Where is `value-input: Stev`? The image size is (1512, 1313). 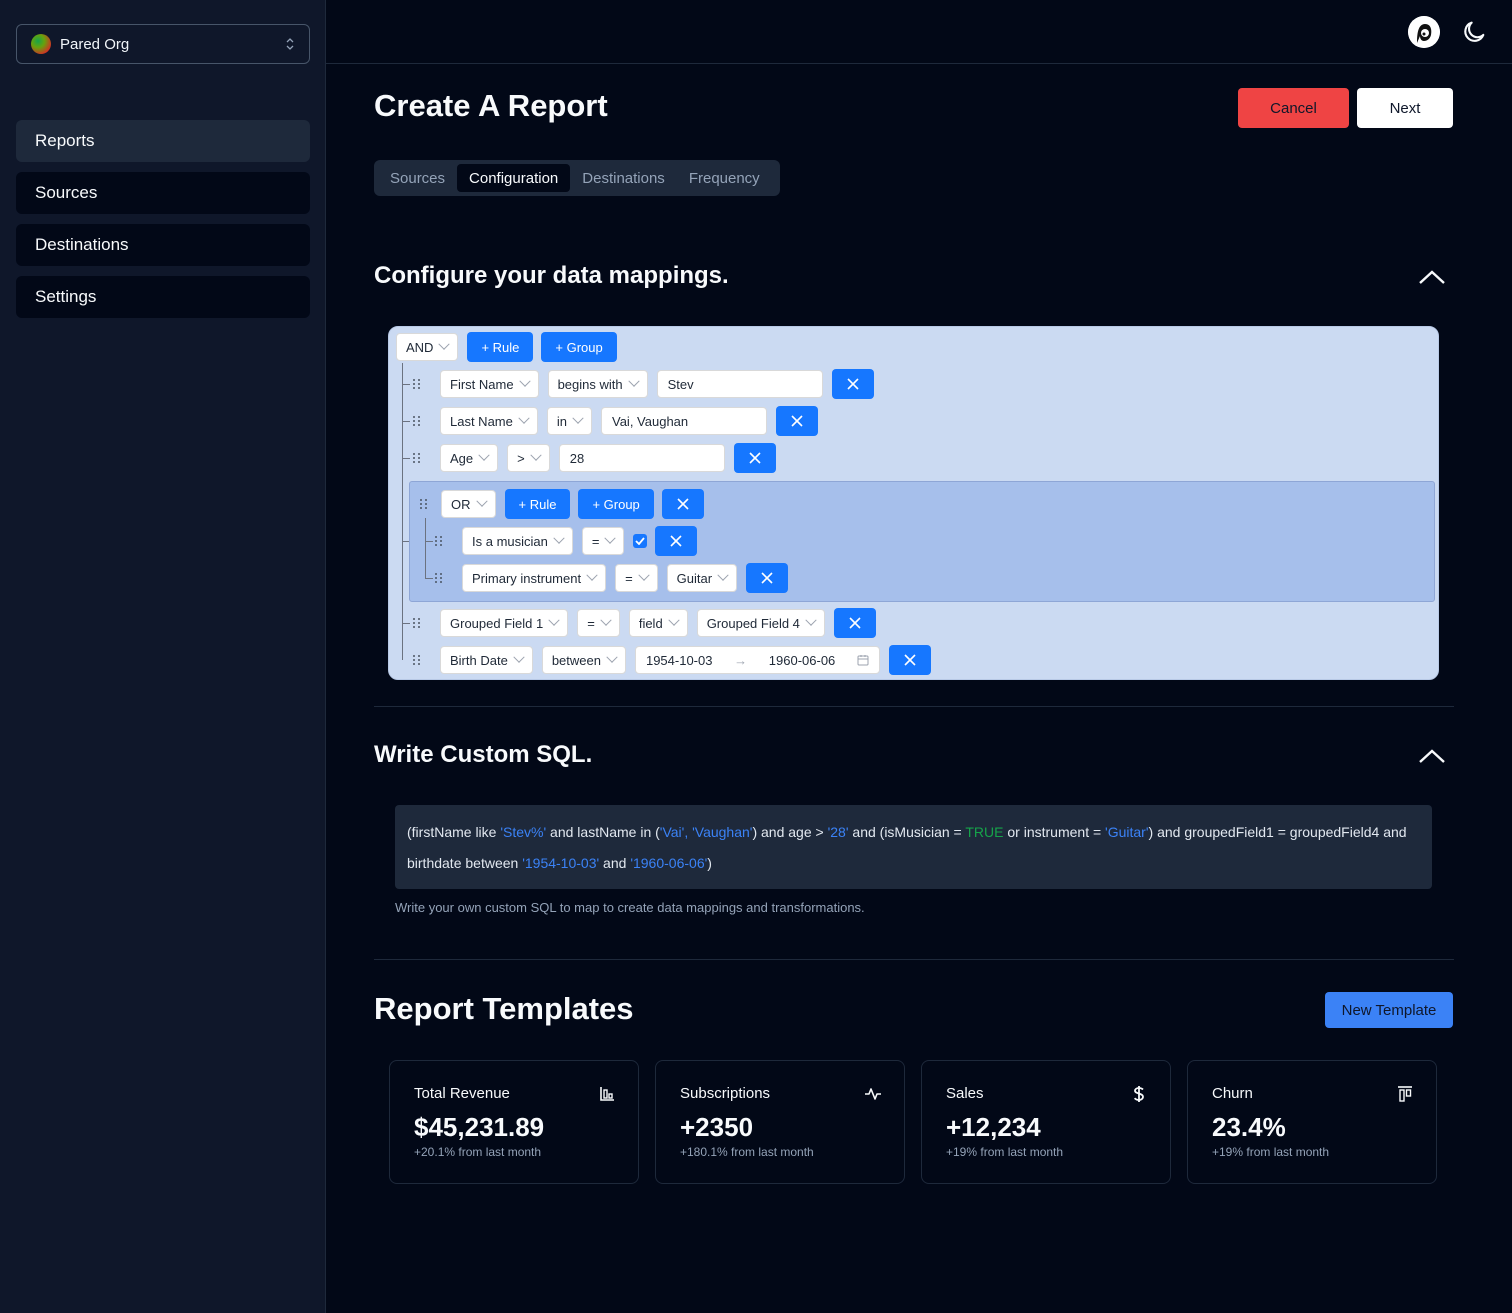 value-input: Stev is located at coordinates (739, 384).